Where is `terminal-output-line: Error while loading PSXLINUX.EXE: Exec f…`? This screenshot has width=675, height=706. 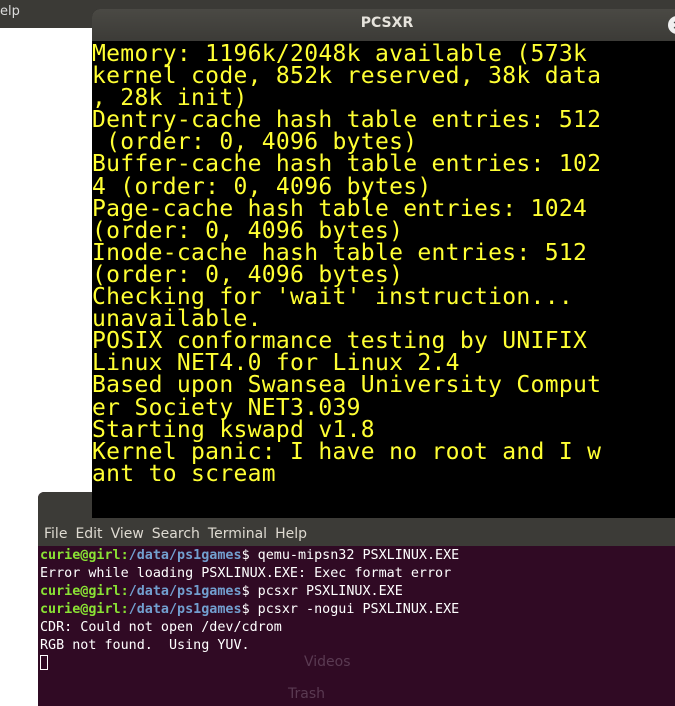 terminal-output-line: Error while loading PSXLINUX.EXE: Exec f… is located at coordinates (246, 573).